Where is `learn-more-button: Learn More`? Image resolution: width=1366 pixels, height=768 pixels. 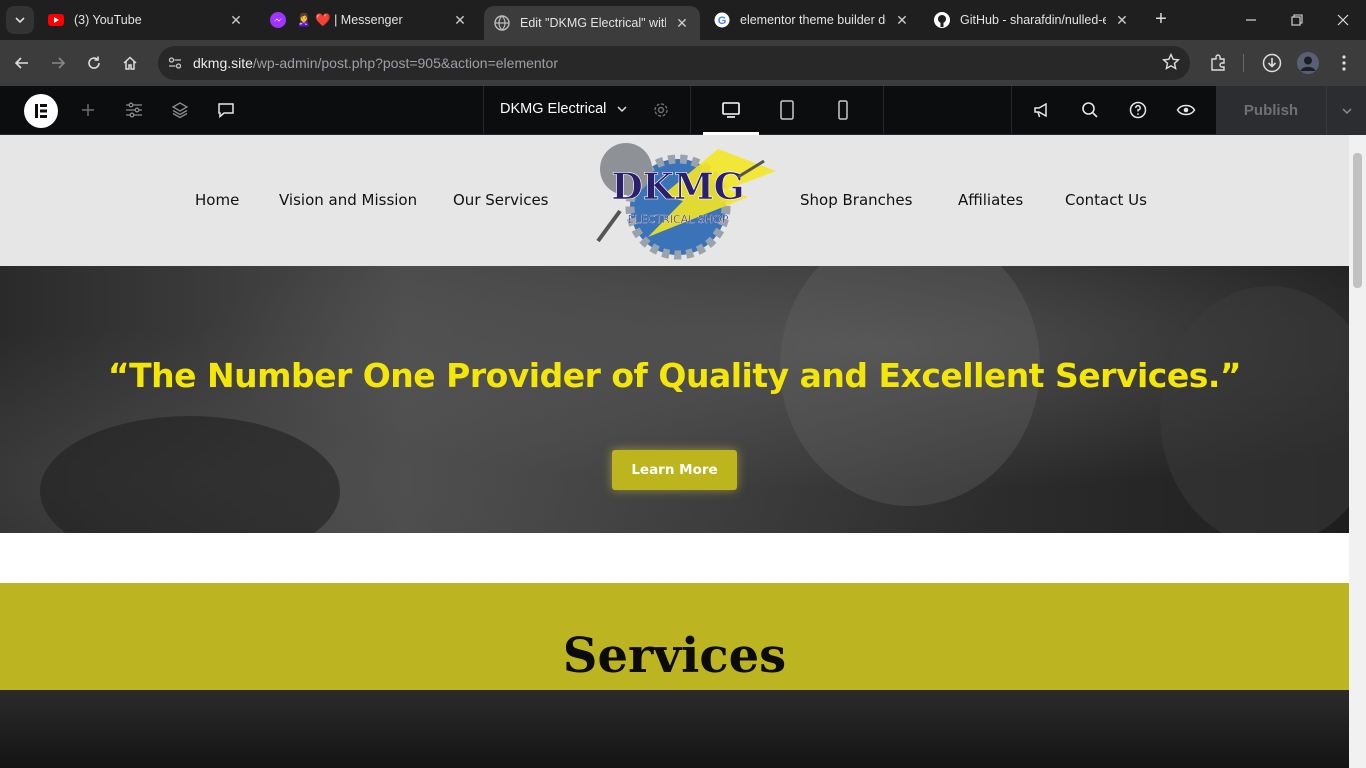
learn-more-button: Learn More is located at coordinates (674, 470).